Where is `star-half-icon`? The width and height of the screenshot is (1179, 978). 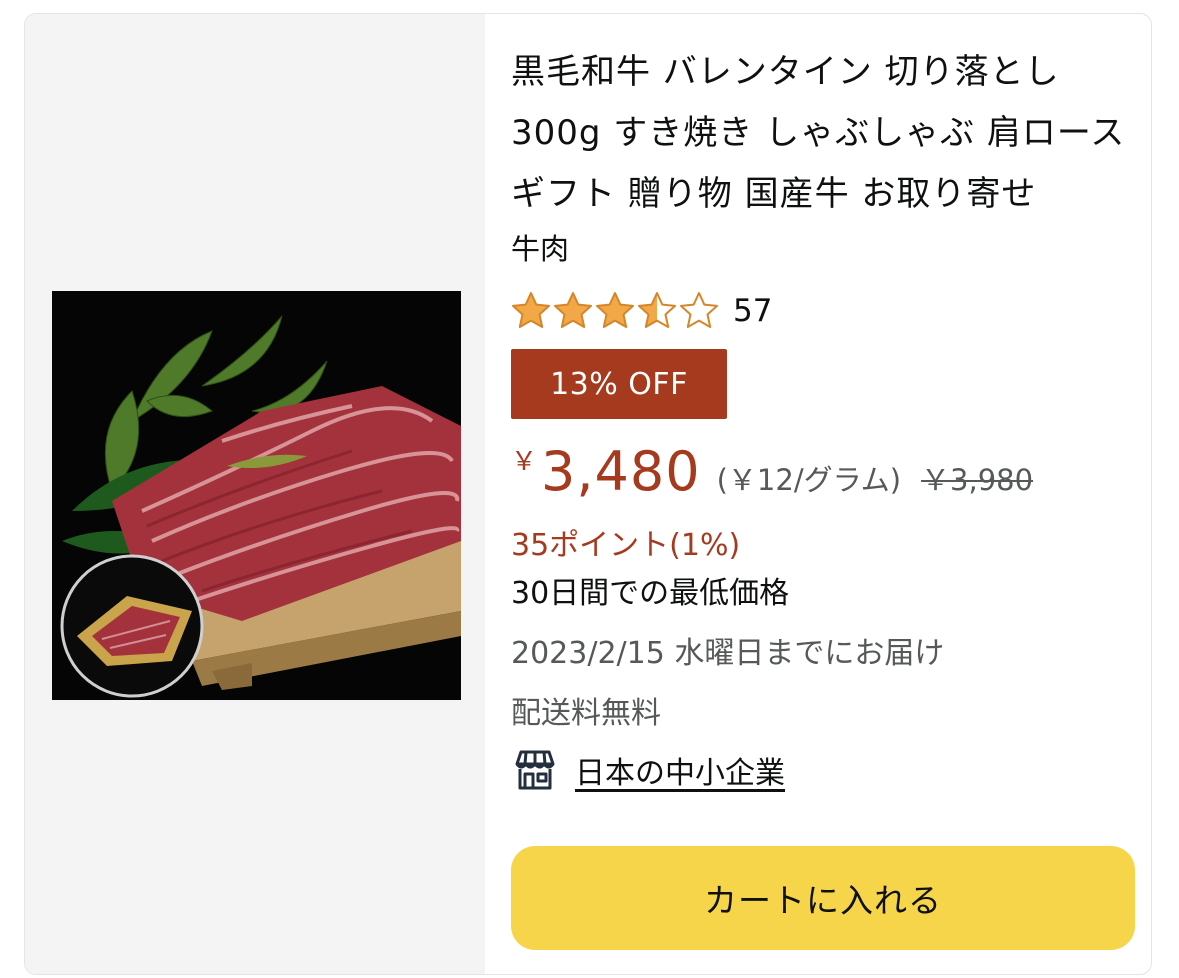 star-half-icon is located at coordinates (657, 310).